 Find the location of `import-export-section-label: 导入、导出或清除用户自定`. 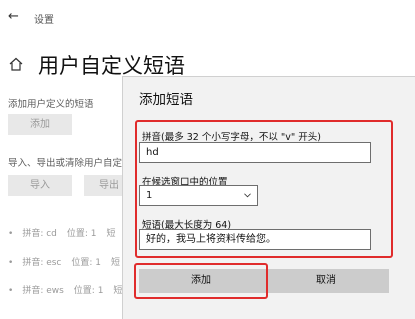

import-export-section-label: 导入、导出或清除用户自定 is located at coordinates (65, 163).